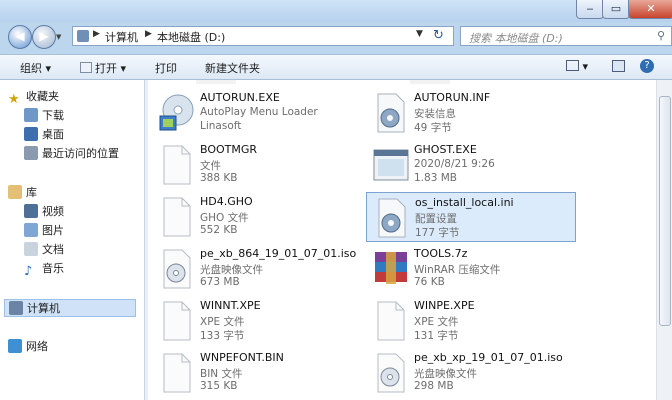 This screenshot has width=672, height=400. I want to click on address-bar: ▶ 计算机 ▶ 本地磁盘 (D:) ▼ ↻, so click(263, 36).